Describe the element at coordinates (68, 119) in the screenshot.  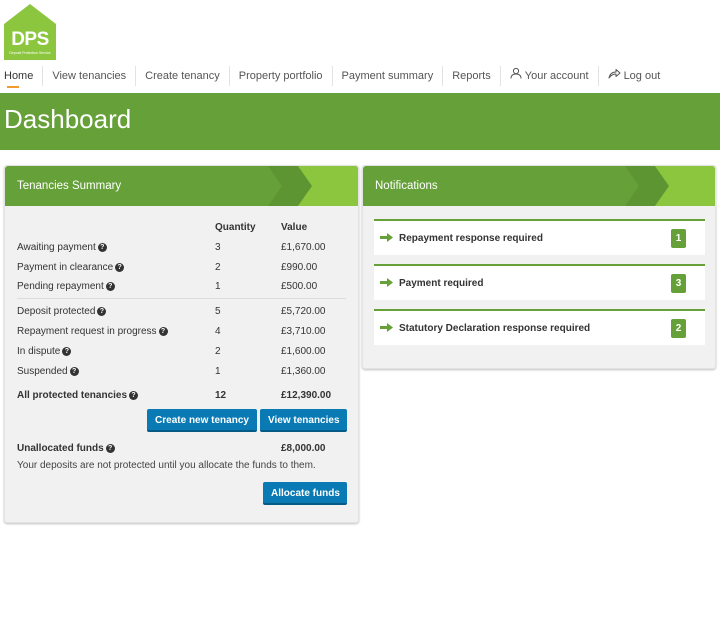
I see `page-title: Dashboard` at that location.